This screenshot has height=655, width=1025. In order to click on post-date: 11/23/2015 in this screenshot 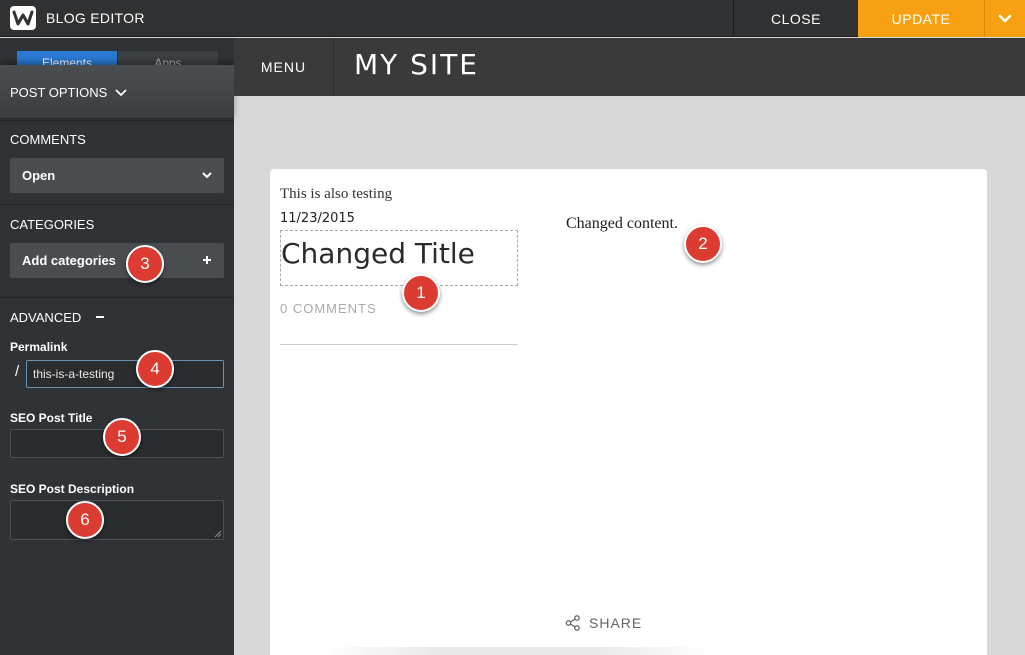, I will do `click(317, 218)`.